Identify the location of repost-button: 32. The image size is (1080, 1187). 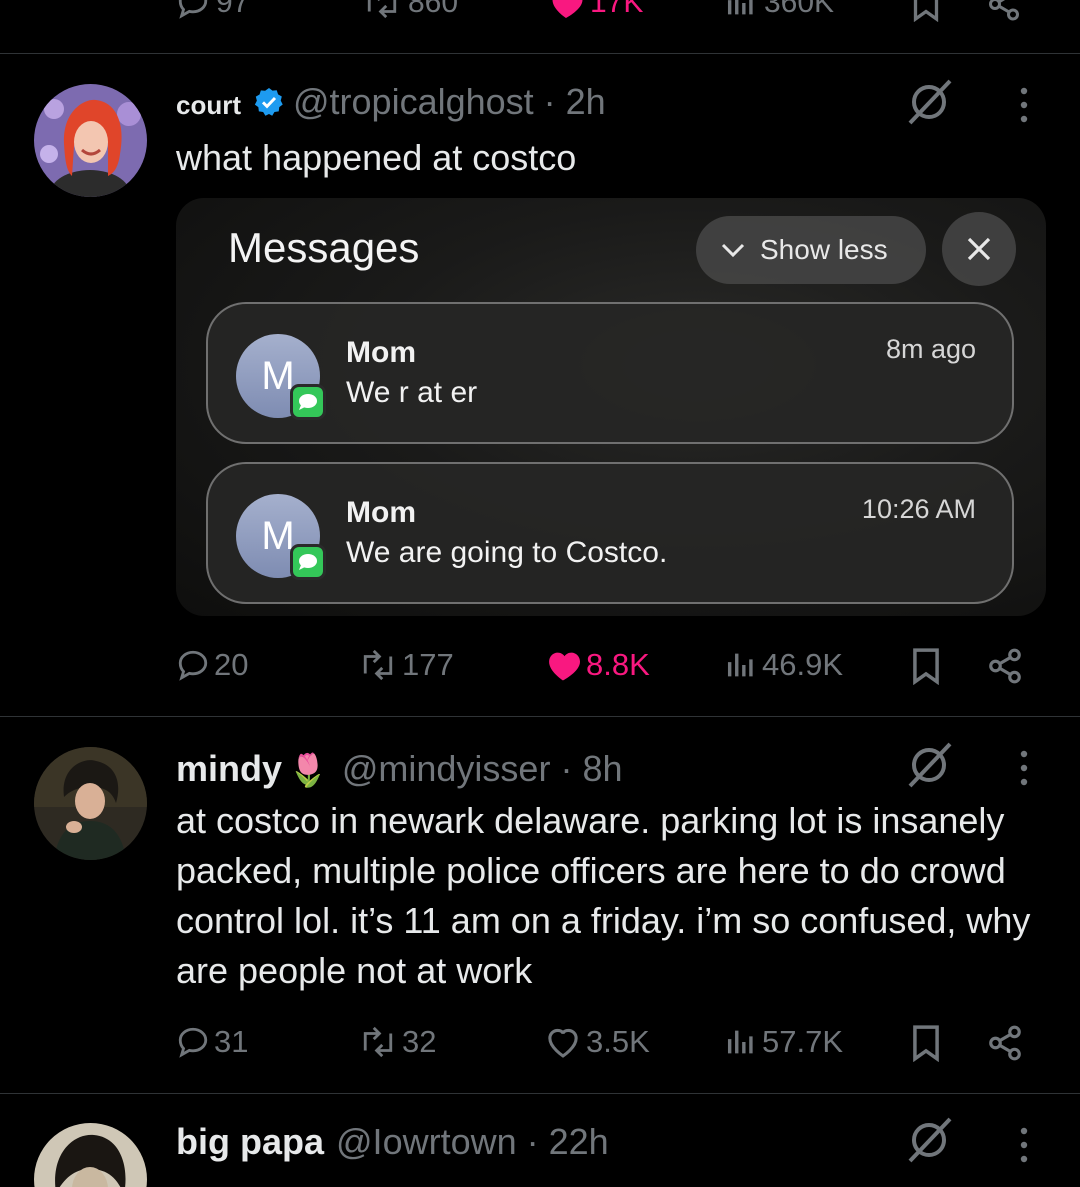
(397, 1042).